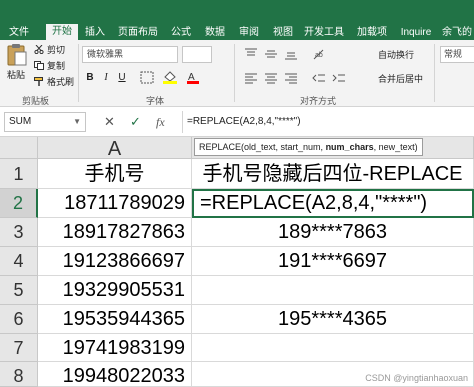 This screenshot has height=387, width=474. What do you see at coordinates (395, 147) in the screenshot?
I see `tooltip-suffix: , new_text)` at bounding box center [395, 147].